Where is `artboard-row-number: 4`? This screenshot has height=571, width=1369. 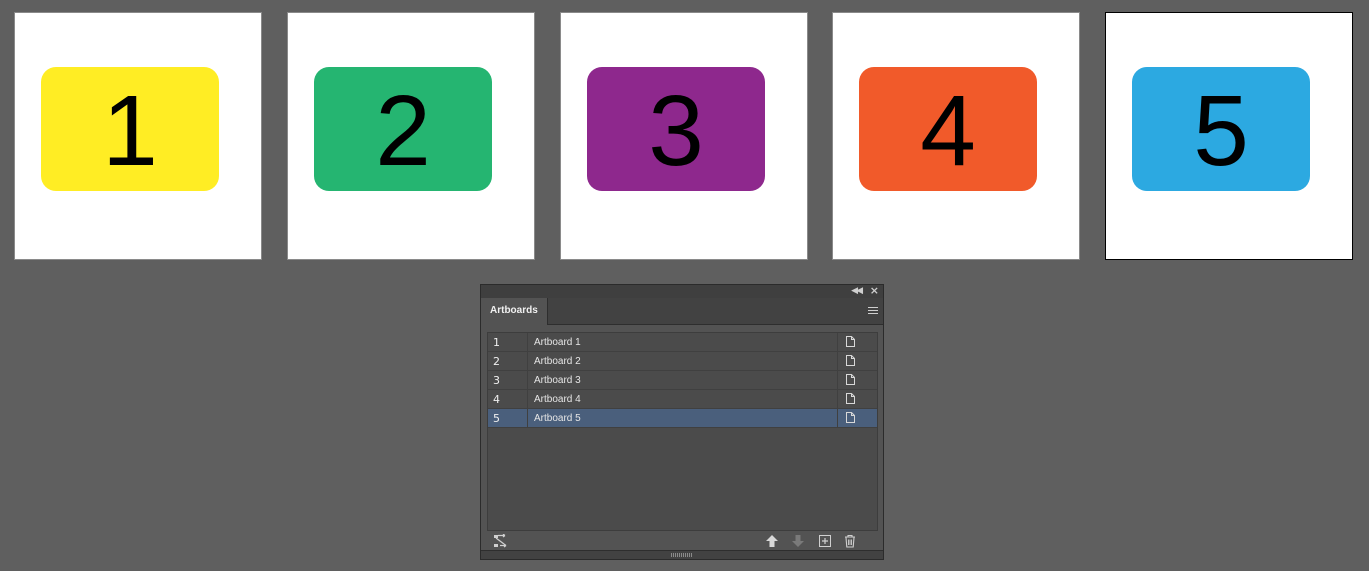
artboard-row-number: 4 is located at coordinates (496, 399).